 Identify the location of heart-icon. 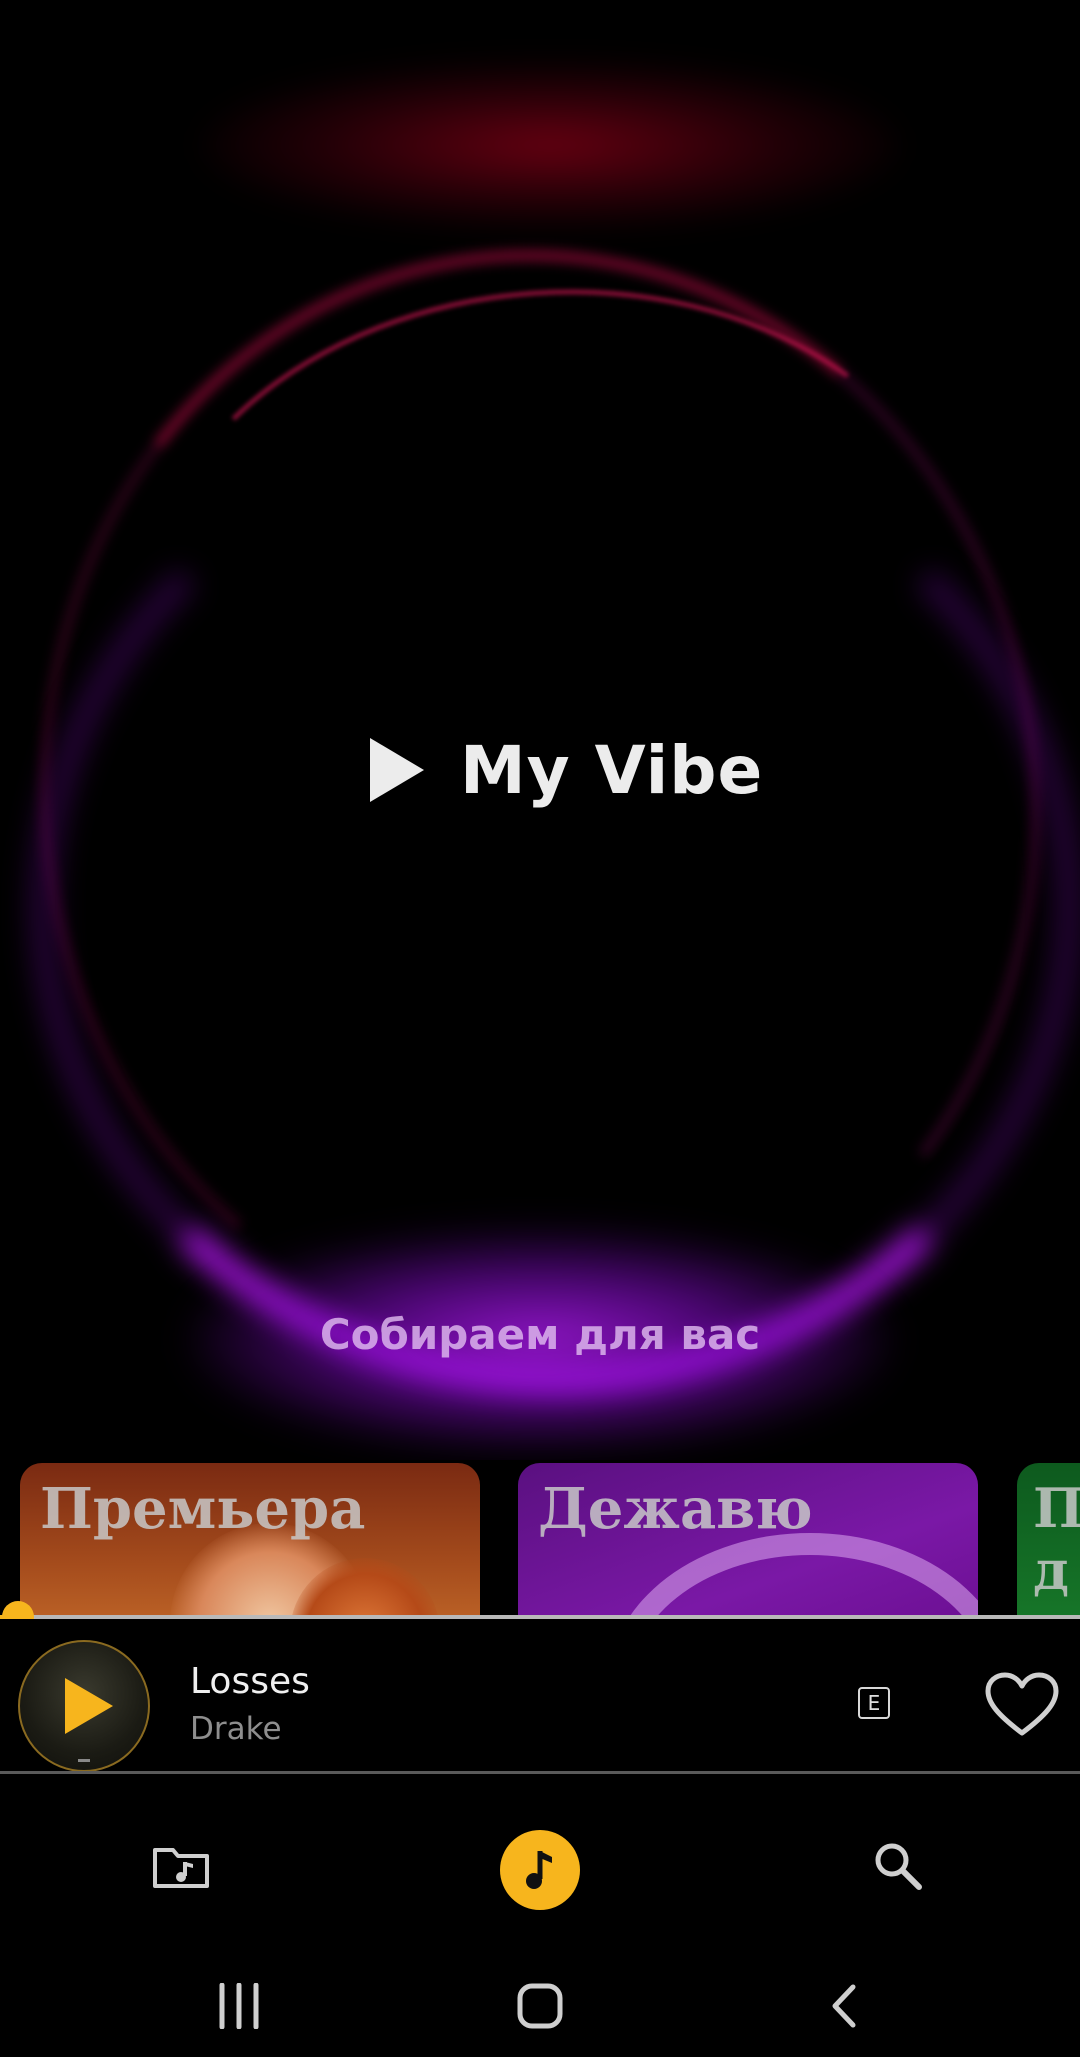
(1022, 1704).